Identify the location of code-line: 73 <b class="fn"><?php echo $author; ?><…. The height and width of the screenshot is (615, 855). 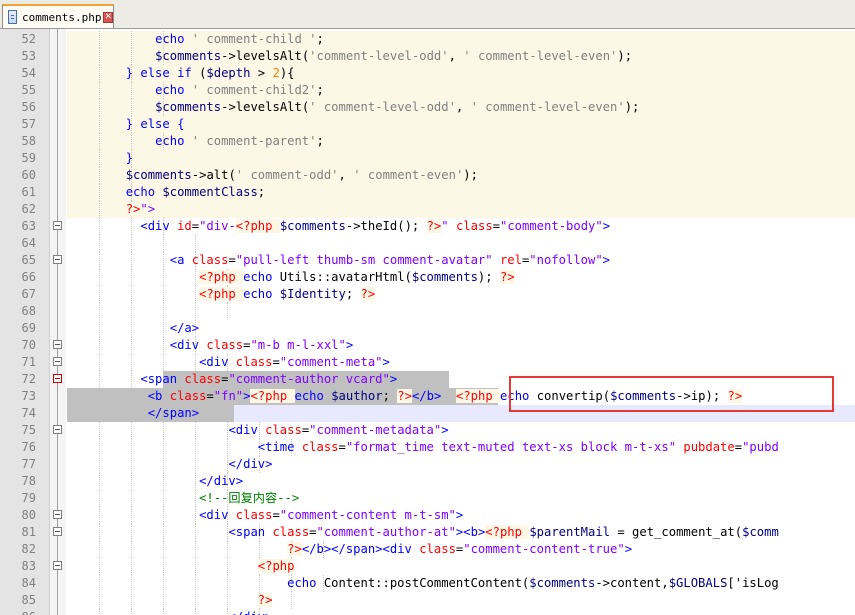
(427, 396).